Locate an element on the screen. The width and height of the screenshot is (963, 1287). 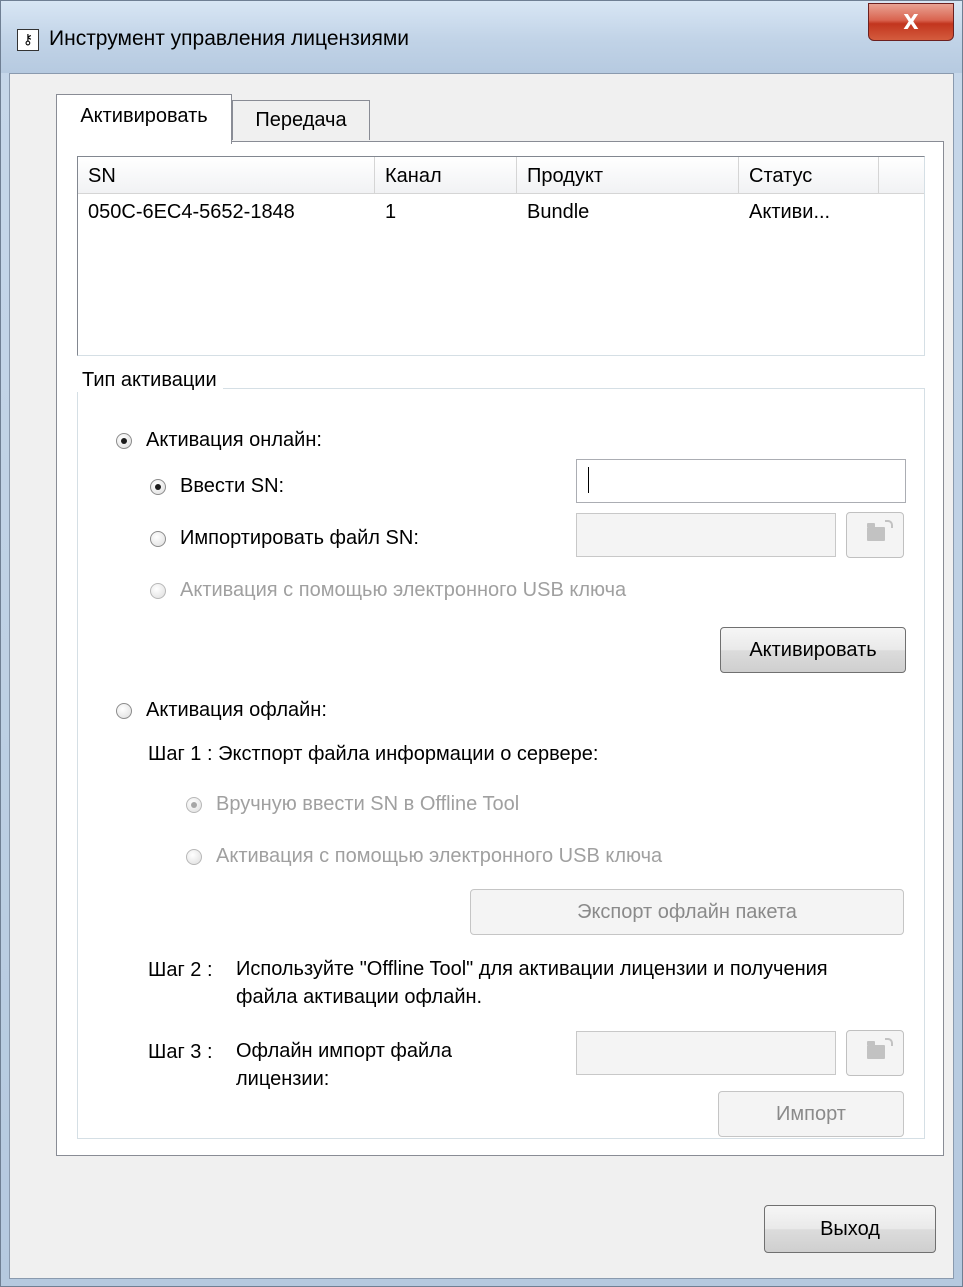
column-header-status: Статус is located at coordinates (809, 175).